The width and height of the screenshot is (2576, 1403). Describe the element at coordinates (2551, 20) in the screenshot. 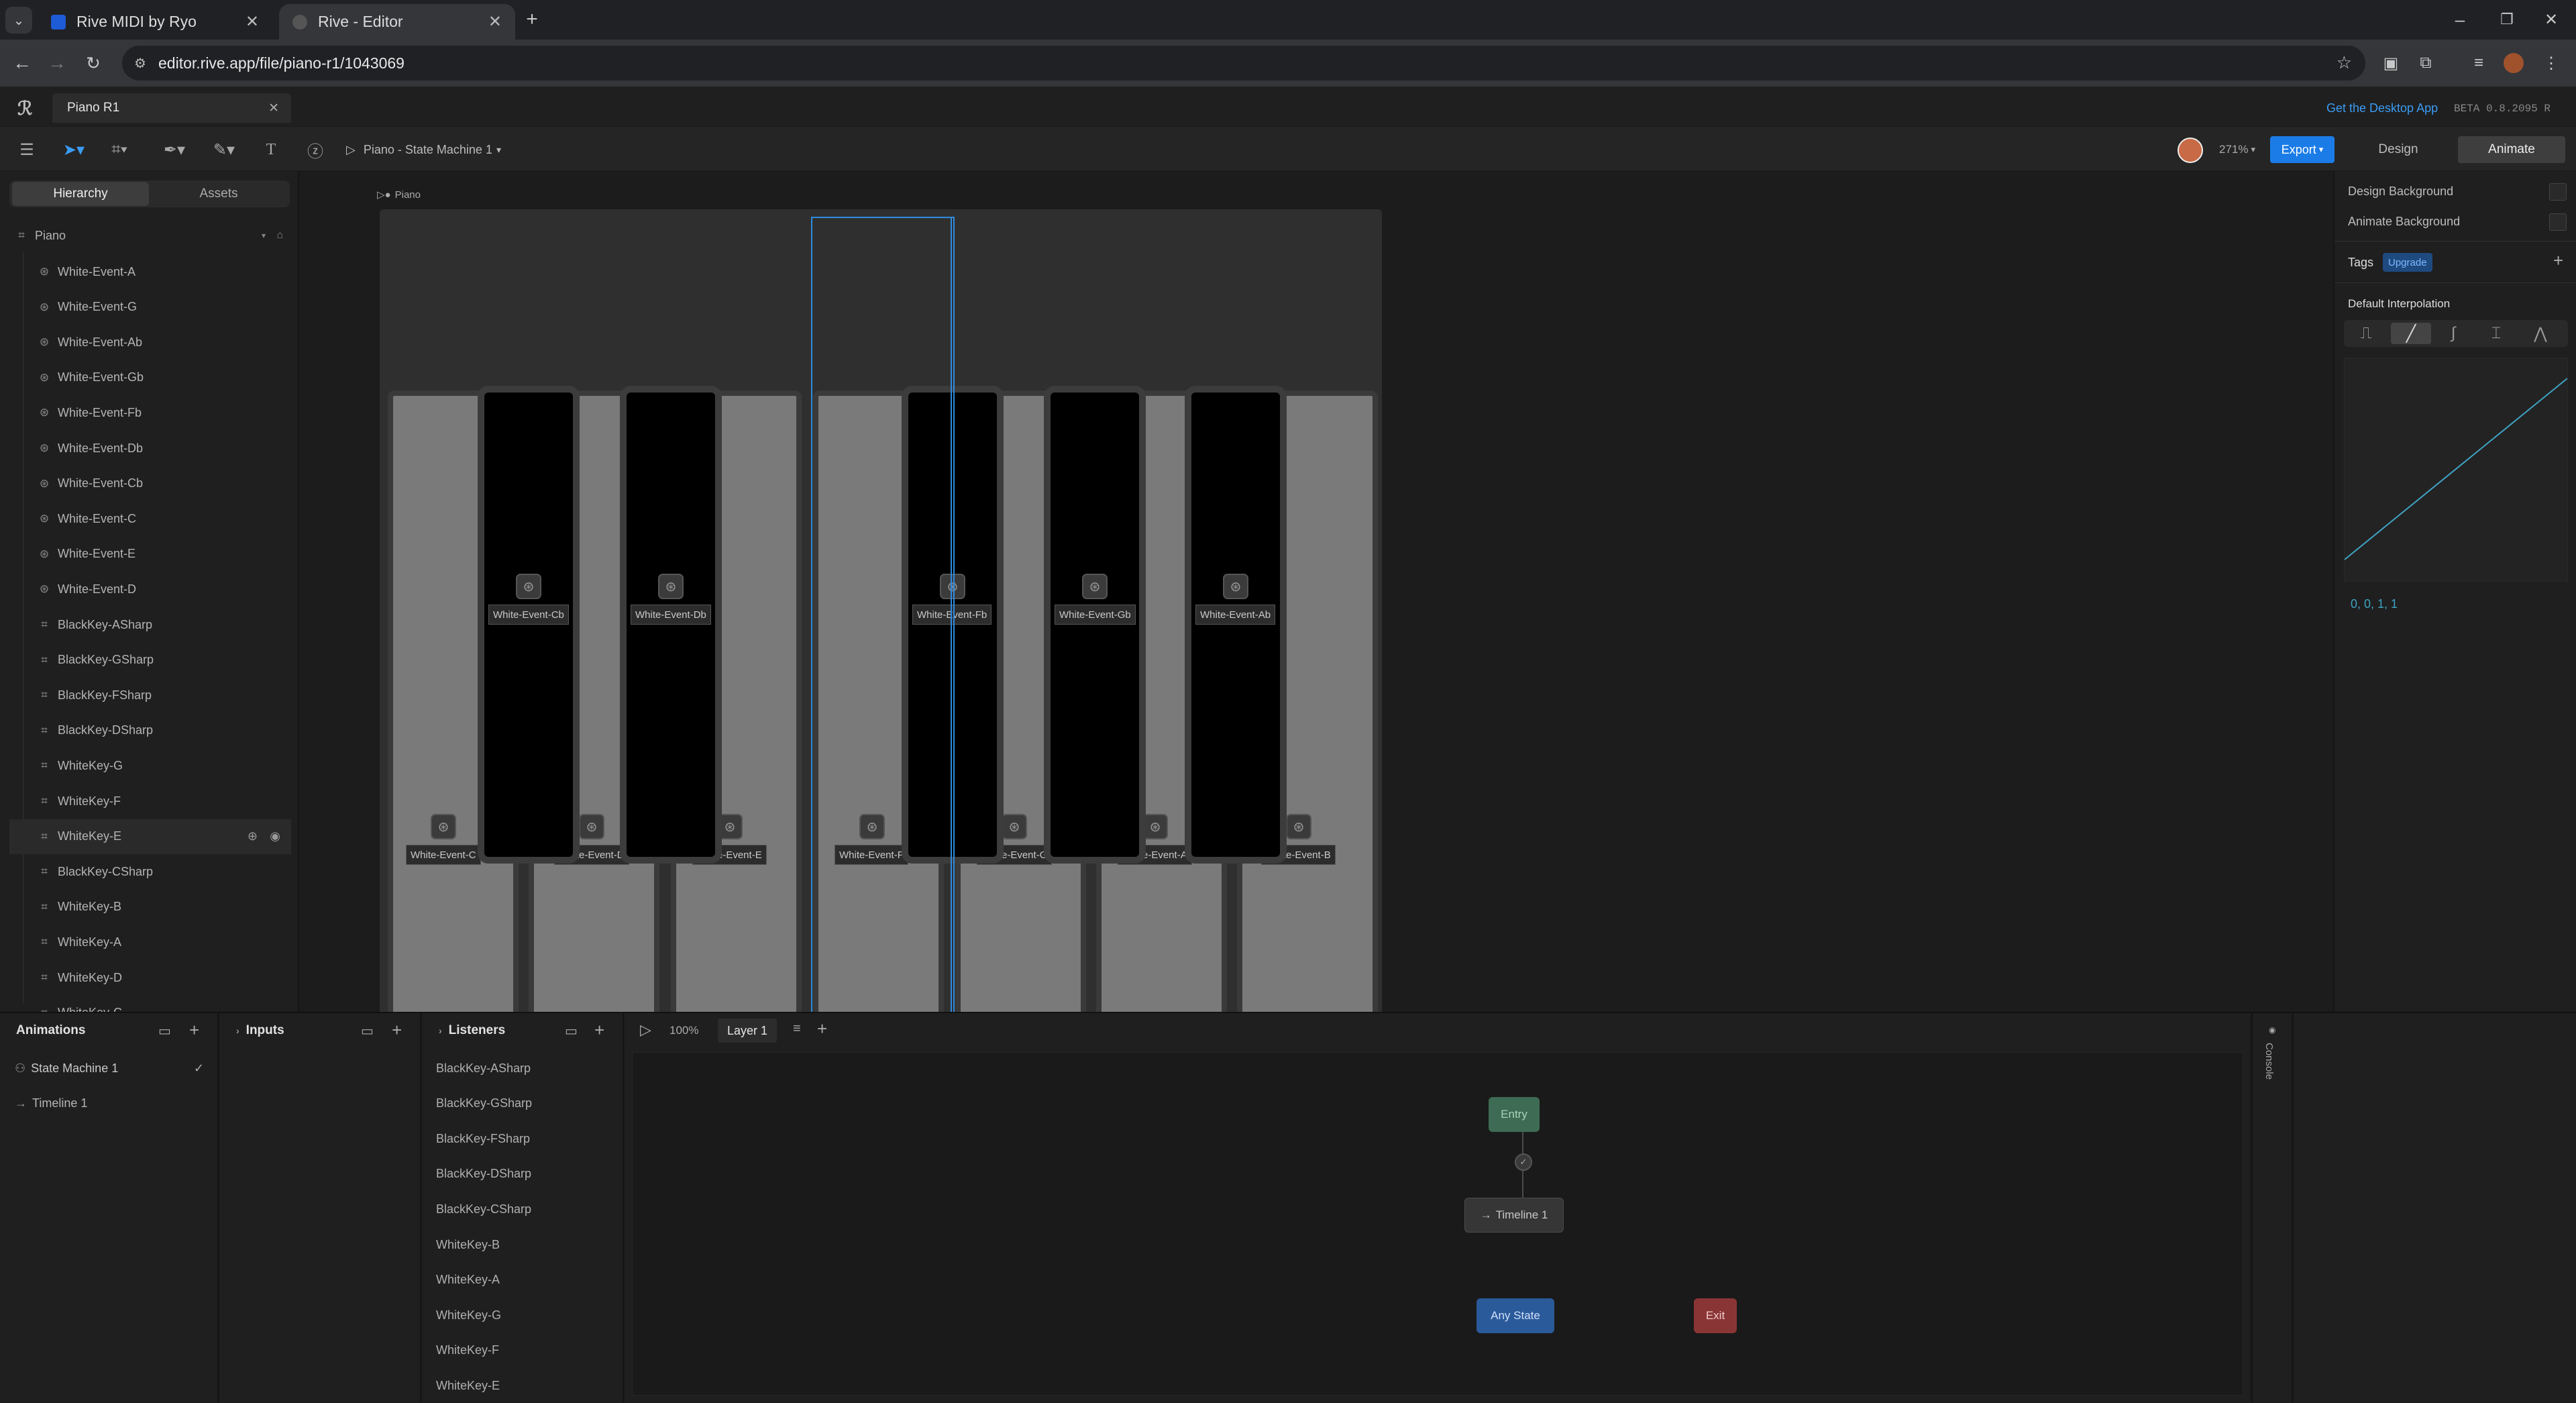

I see `window-close-icon: ✕` at that location.